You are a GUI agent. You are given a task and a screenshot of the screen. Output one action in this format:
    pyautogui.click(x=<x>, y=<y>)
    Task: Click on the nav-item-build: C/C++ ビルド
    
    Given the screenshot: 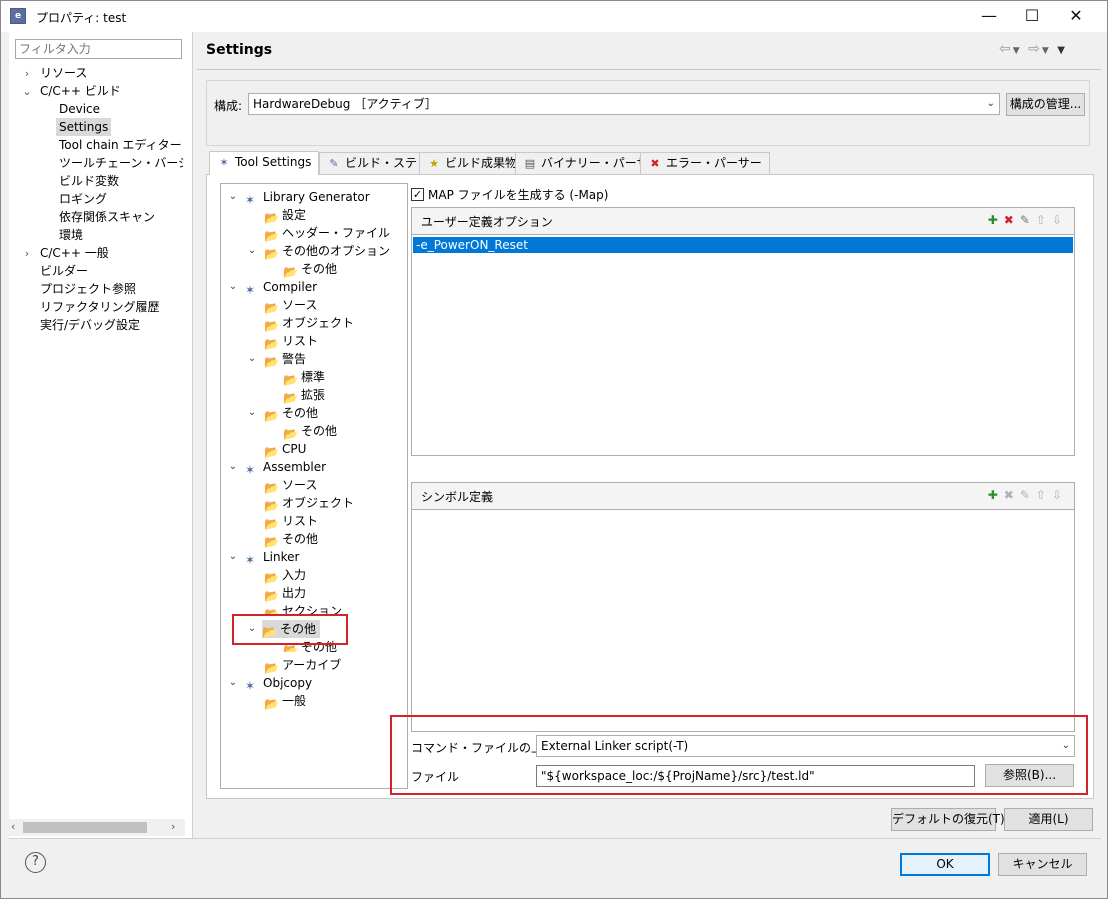 What is the action you would take?
    pyautogui.click(x=80, y=91)
    